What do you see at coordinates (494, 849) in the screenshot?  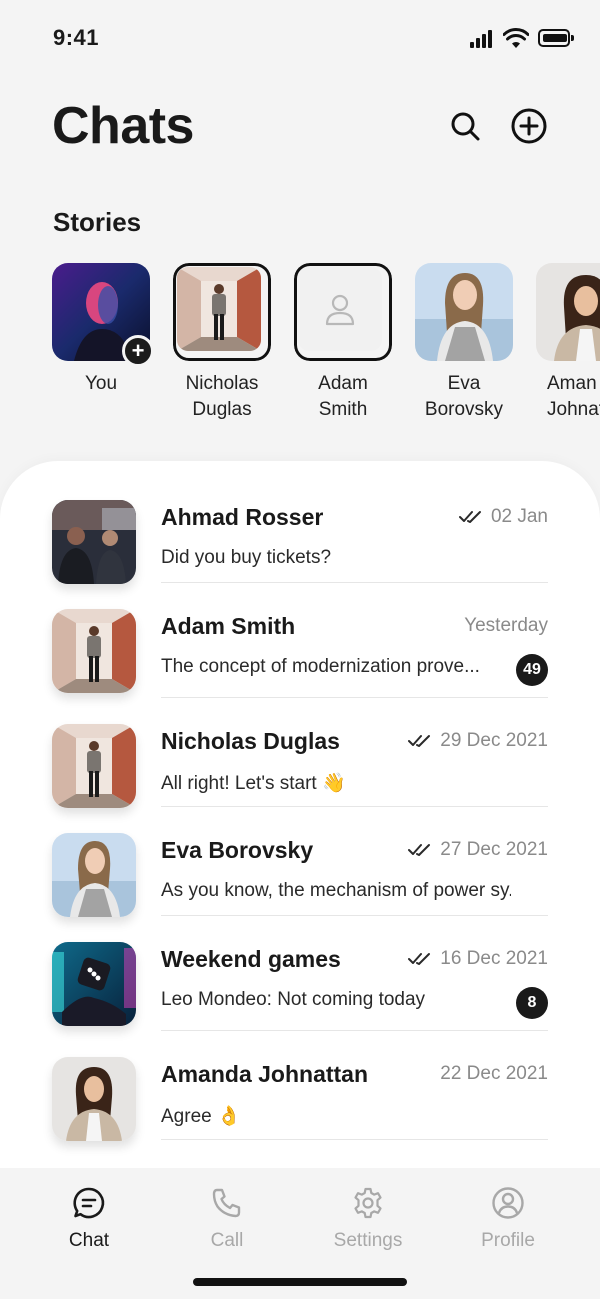 I see `chat-date-text: 27 Dec 2021` at bounding box center [494, 849].